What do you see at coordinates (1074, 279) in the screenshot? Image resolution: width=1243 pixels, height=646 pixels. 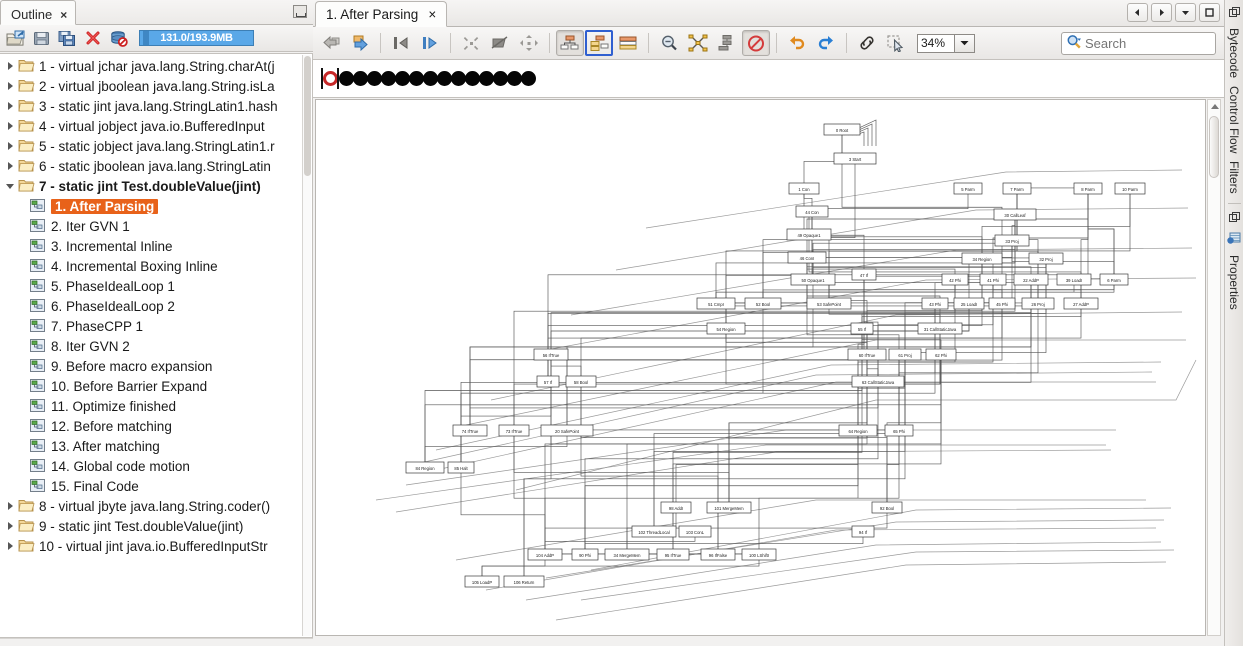 I see `graph-node: 39 LoadI` at bounding box center [1074, 279].